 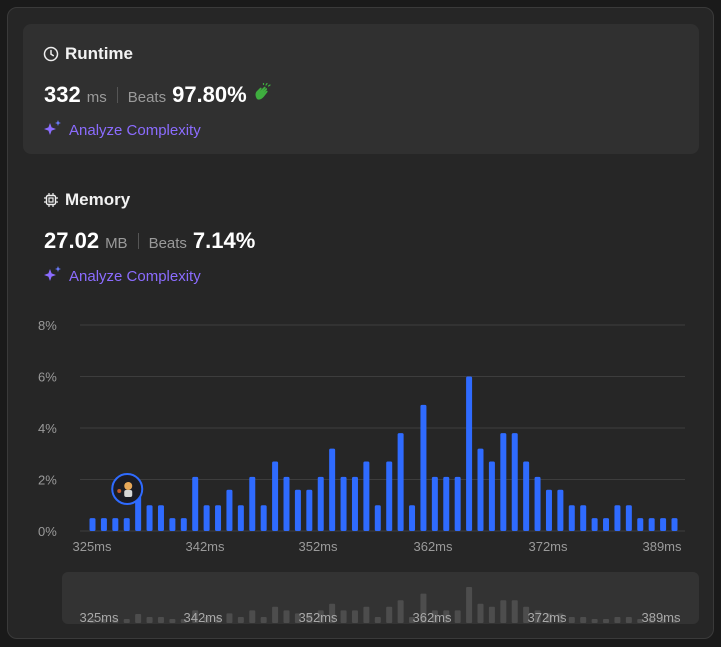 I want to click on user-avatar-marker, so click(x=127, y=489).